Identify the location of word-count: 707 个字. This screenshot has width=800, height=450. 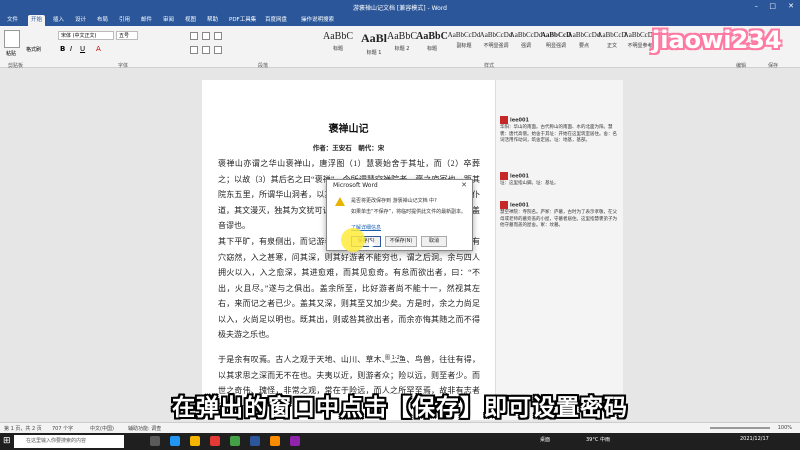
(62, 428).